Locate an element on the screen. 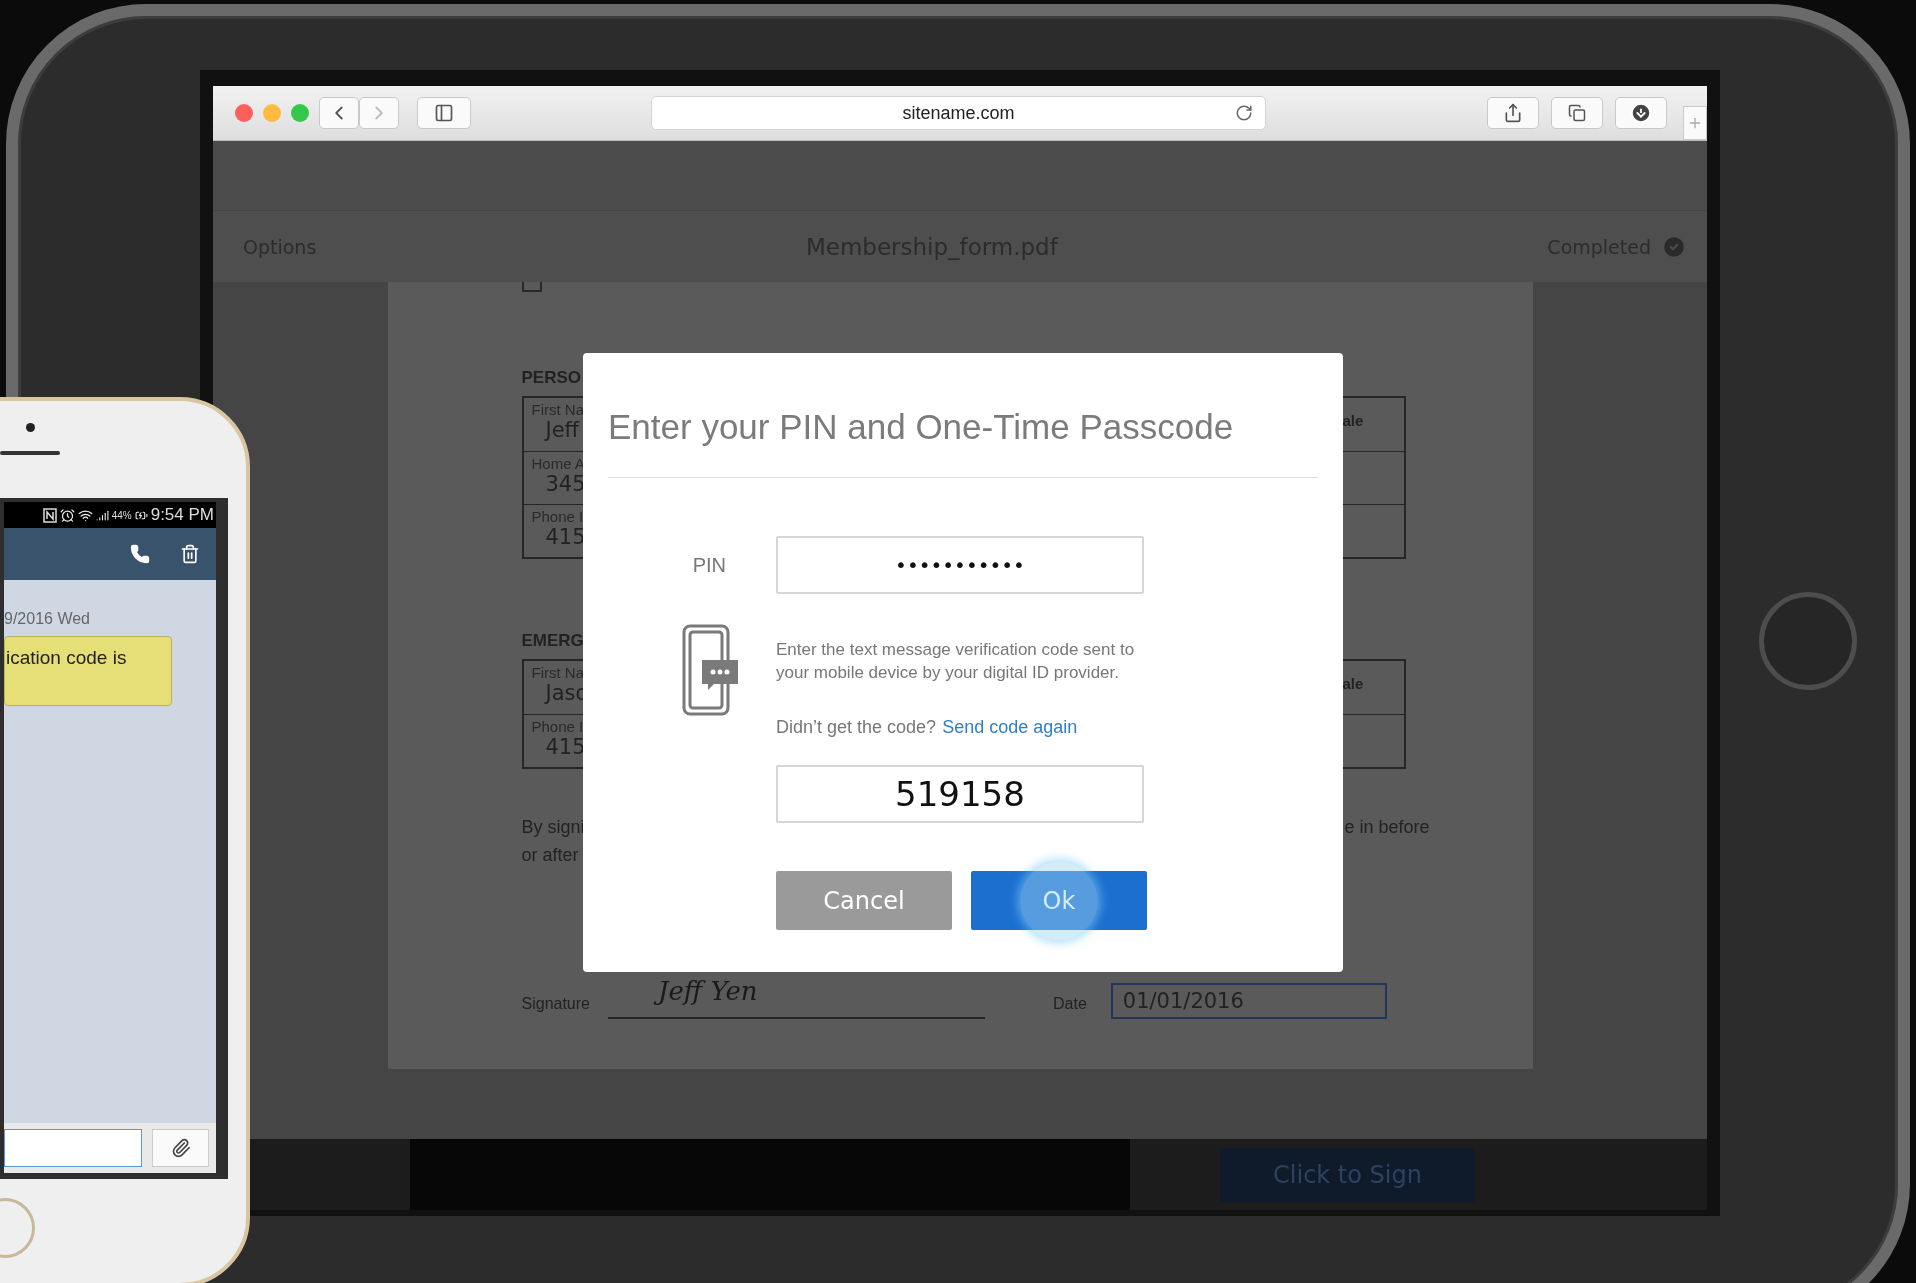 The height and width of the screenshot is (1283, 1916). consent-text: By signi is located at coordinates (553, 827).